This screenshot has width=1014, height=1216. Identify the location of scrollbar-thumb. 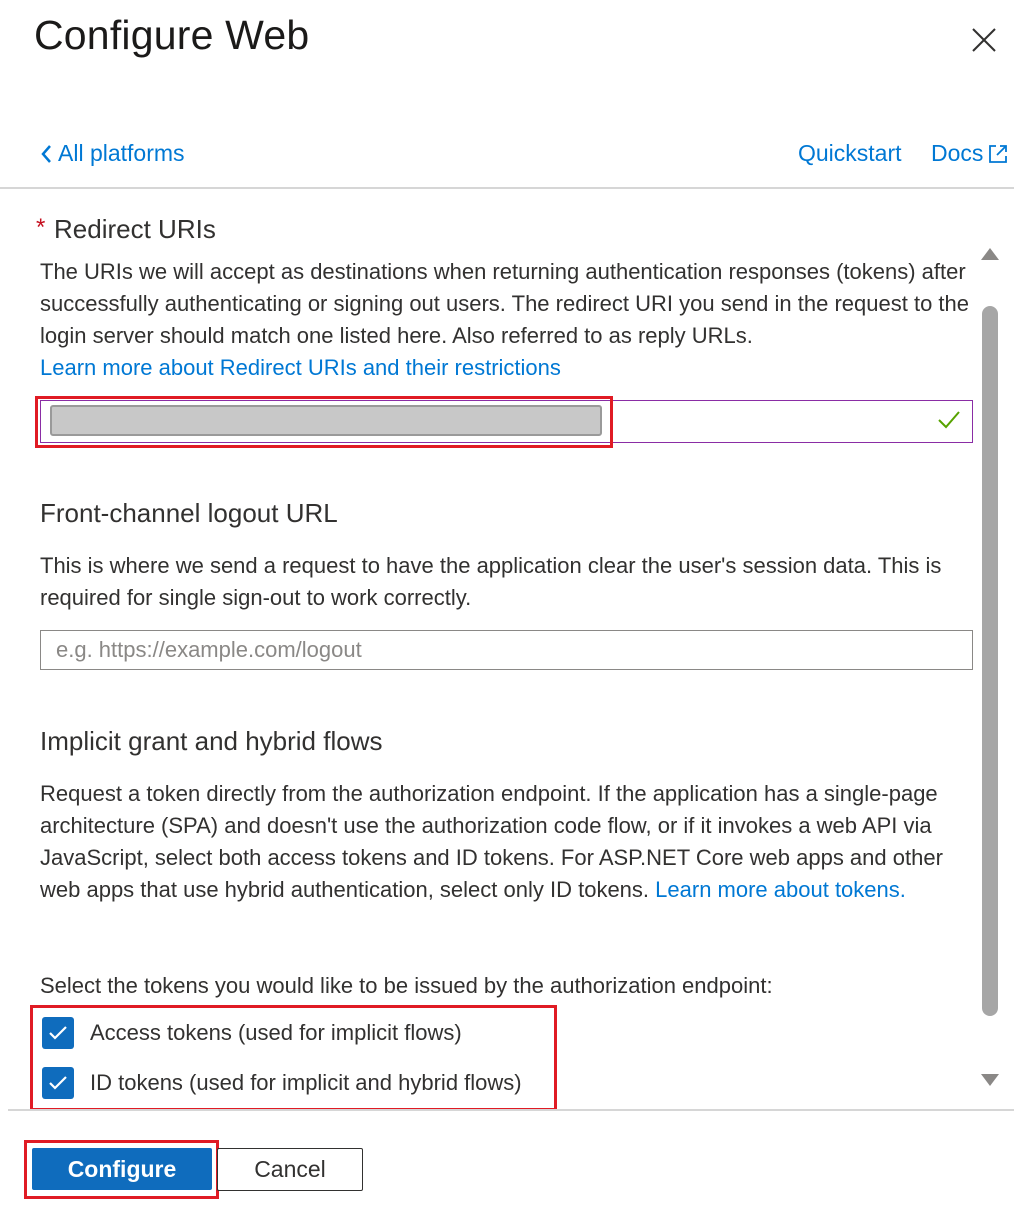
(990, 661).